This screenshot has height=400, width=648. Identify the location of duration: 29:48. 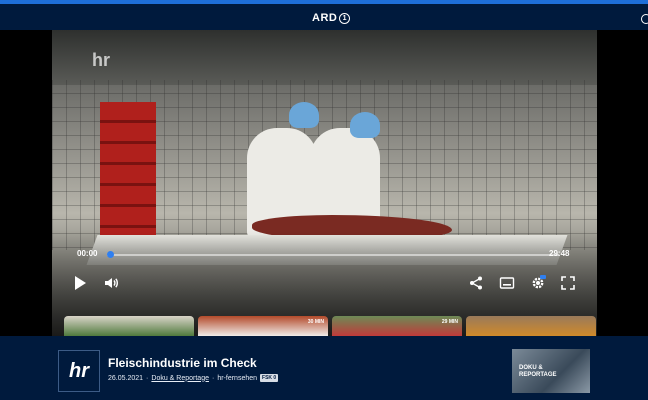
(559, 253).